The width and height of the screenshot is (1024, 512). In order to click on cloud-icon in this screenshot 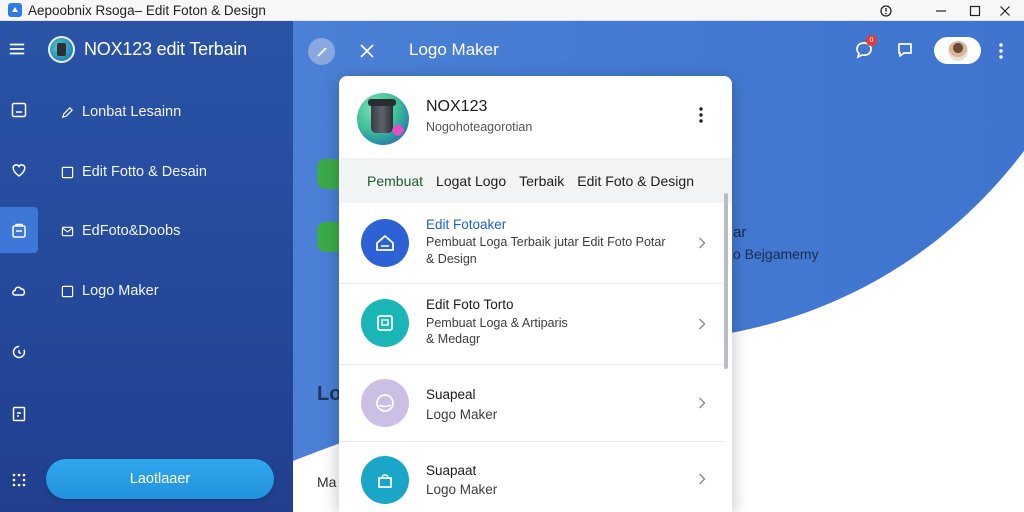, I will do `click(19, 290)`.